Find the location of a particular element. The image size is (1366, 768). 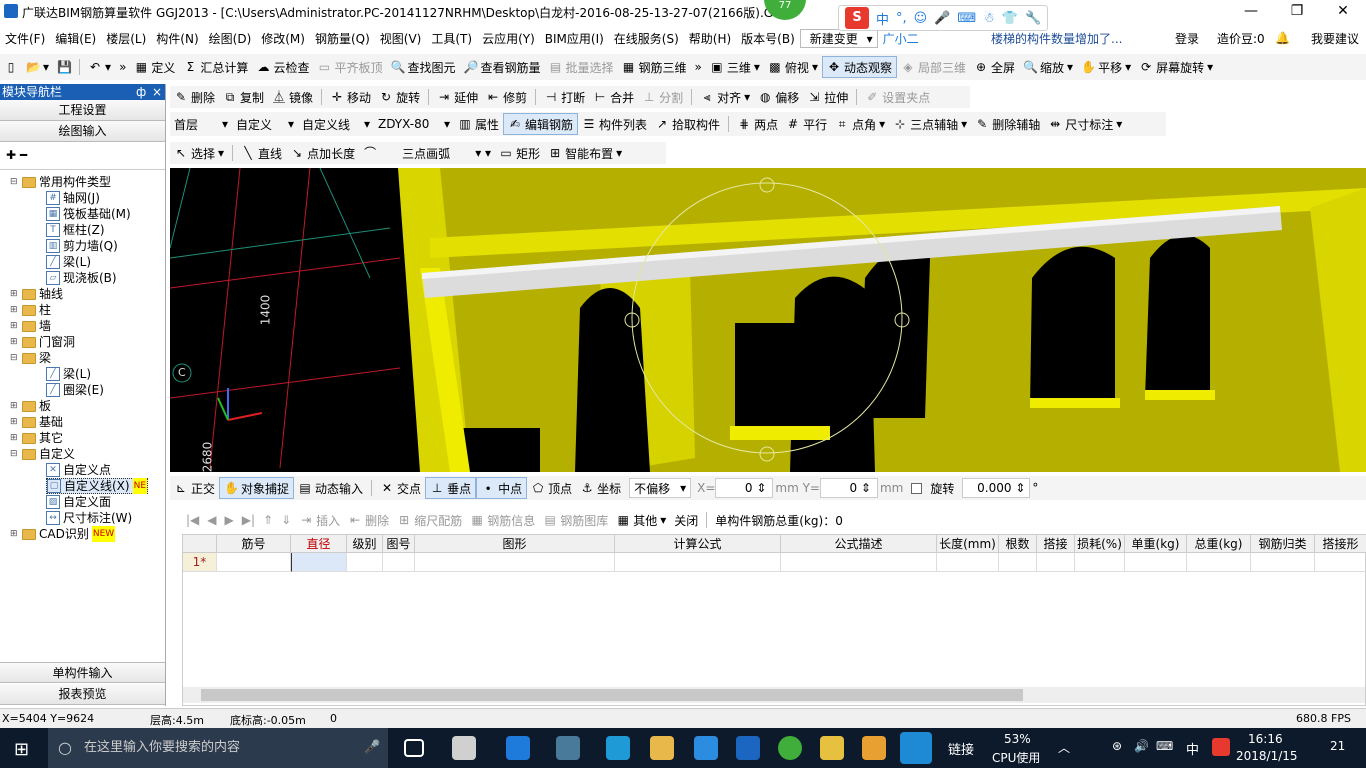

tree-item: ▥ 剪力墙(Q) is located at coordinates (82, 246).